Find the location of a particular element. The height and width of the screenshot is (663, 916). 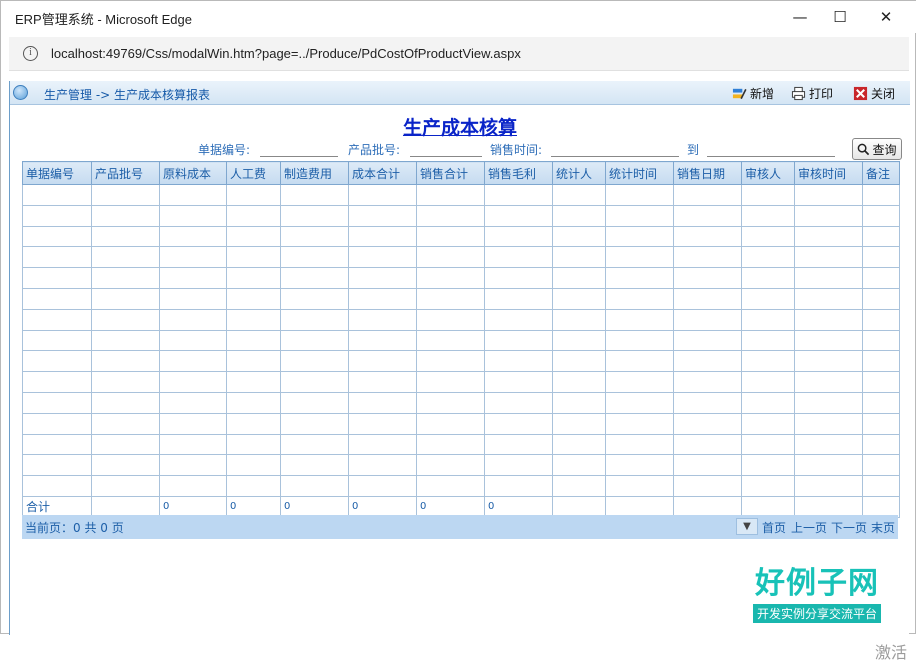

prev-page-link: 上一页 is located at coordinates (809, 527).